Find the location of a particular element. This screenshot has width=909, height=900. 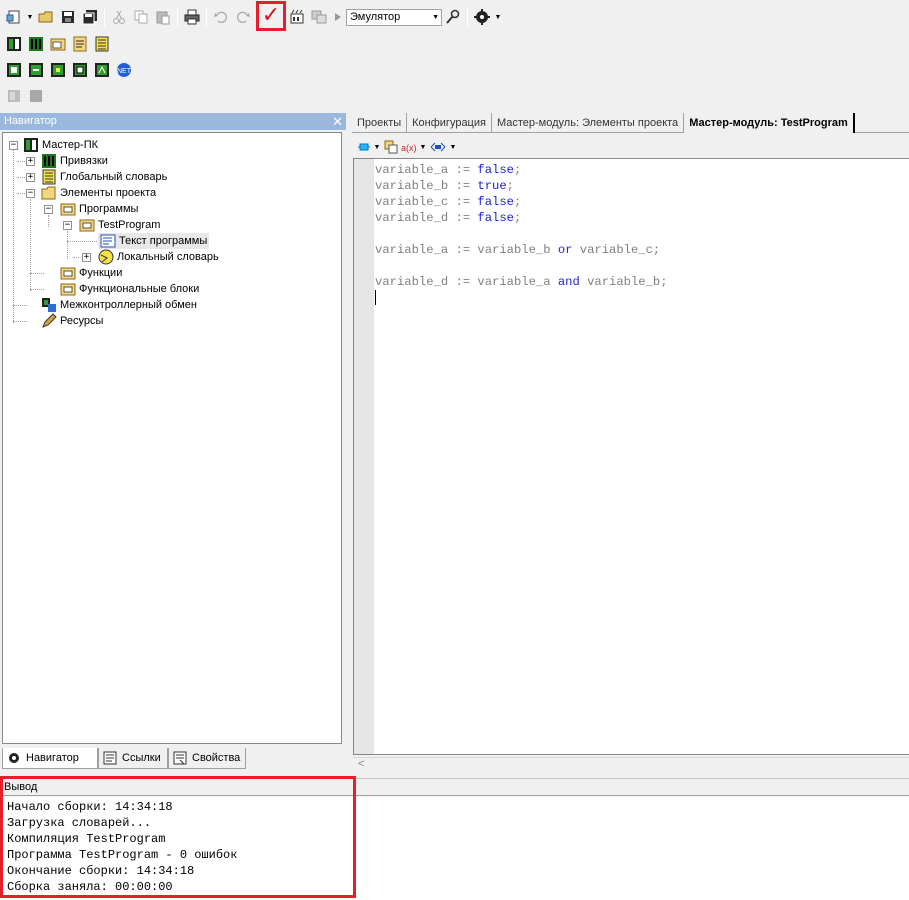

new-dropdown-arrow: ▼ is located at coordinates (30, 17).